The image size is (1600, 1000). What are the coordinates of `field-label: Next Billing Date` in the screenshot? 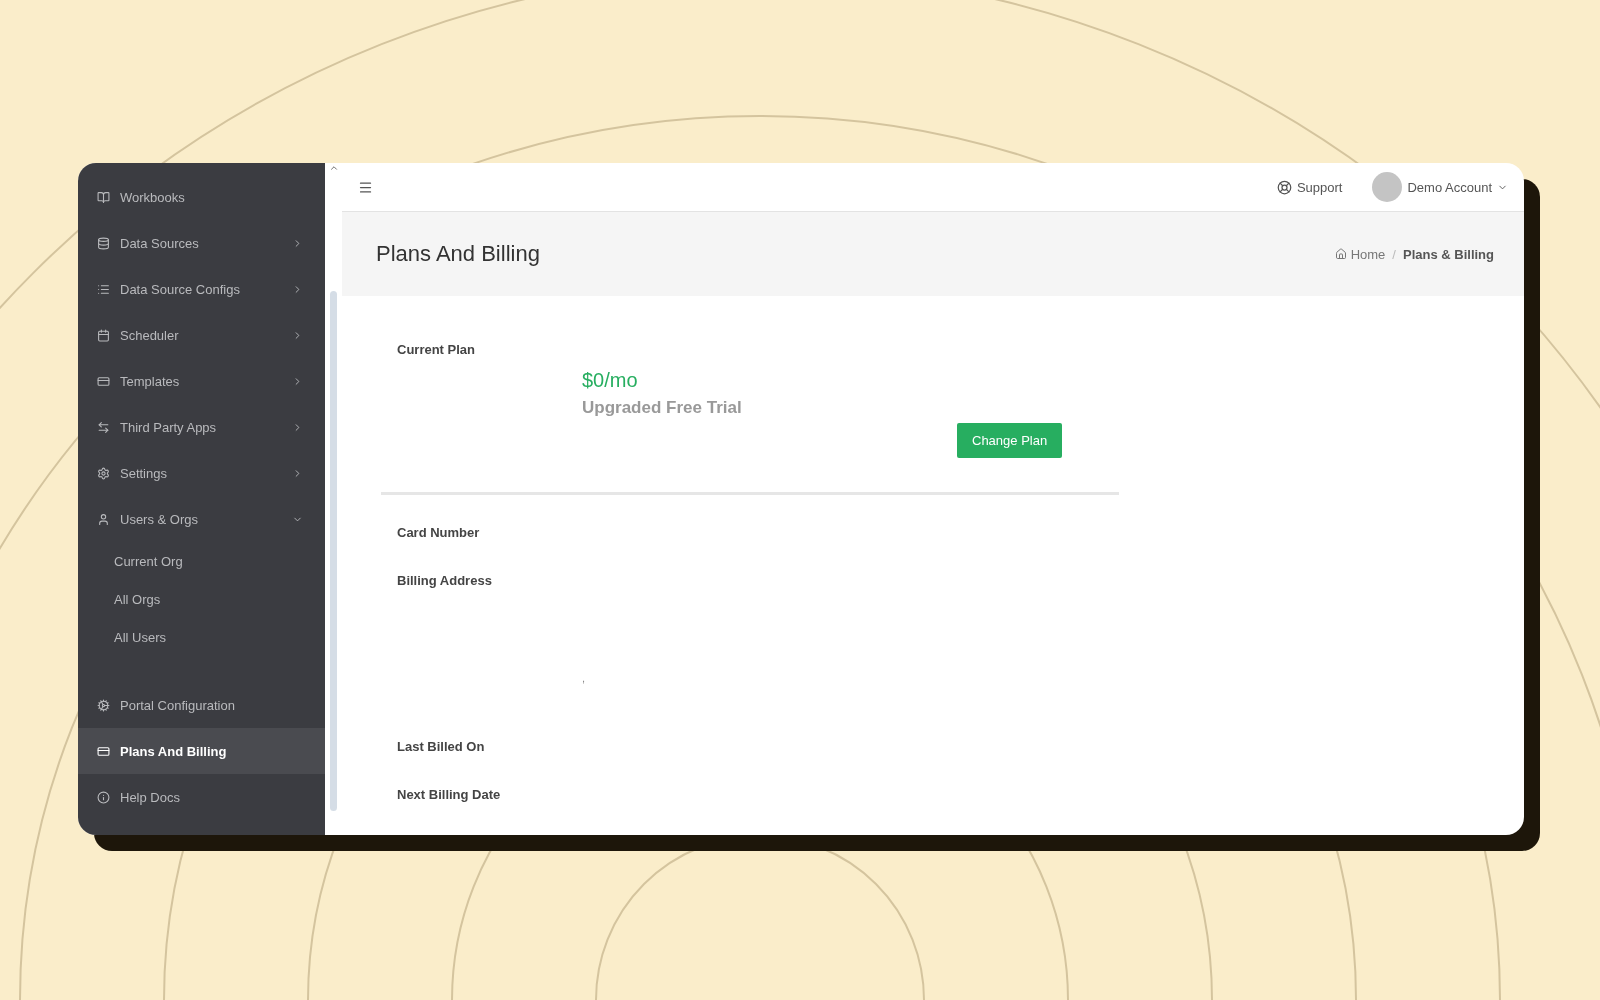 It's located at (449, 794).